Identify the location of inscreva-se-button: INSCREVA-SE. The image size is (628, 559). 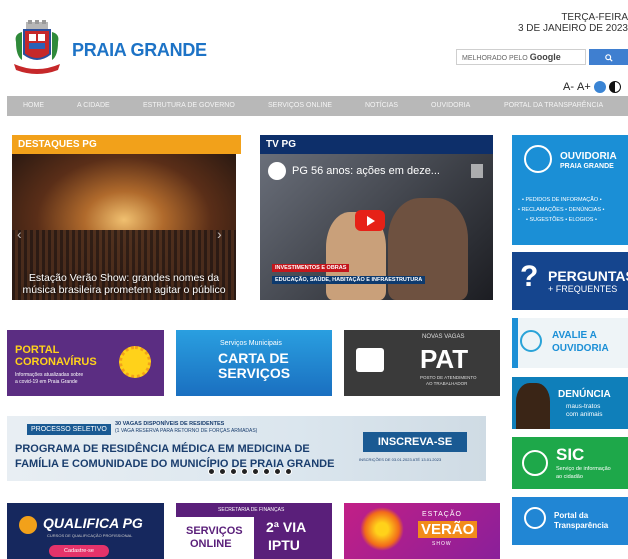
(415, 442).